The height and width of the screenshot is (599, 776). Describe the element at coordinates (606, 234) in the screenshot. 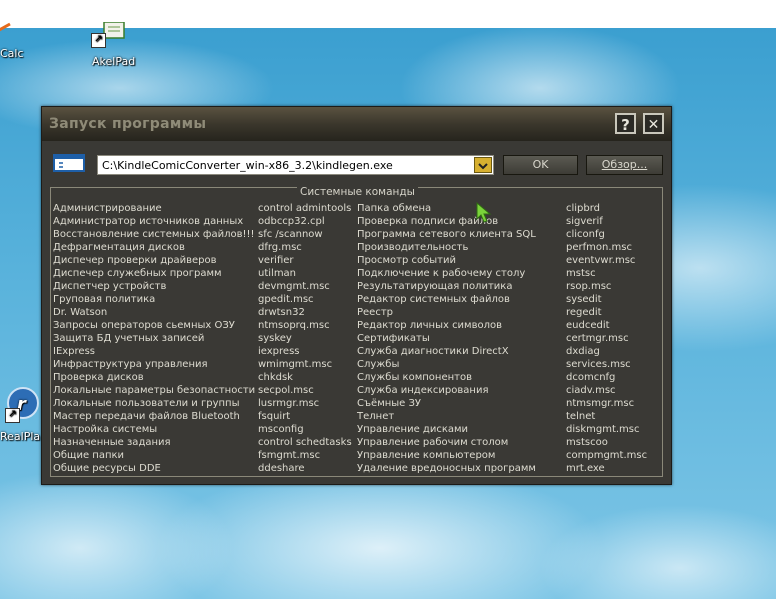

I see `list-item: cliconfg` at that location.